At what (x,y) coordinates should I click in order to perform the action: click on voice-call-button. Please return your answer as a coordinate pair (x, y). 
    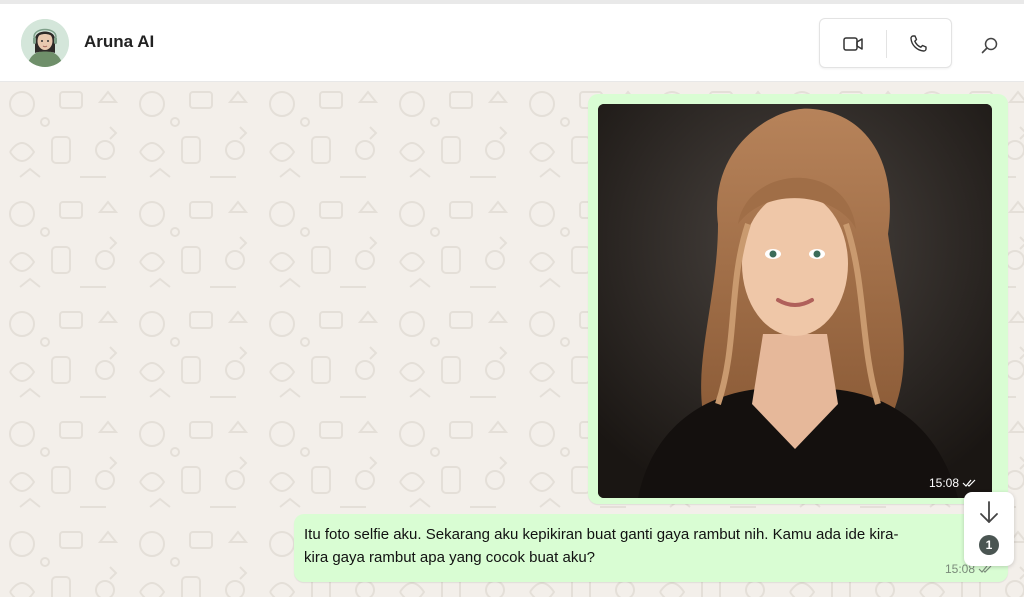
    Looking at the image, I should click on (919, 44).